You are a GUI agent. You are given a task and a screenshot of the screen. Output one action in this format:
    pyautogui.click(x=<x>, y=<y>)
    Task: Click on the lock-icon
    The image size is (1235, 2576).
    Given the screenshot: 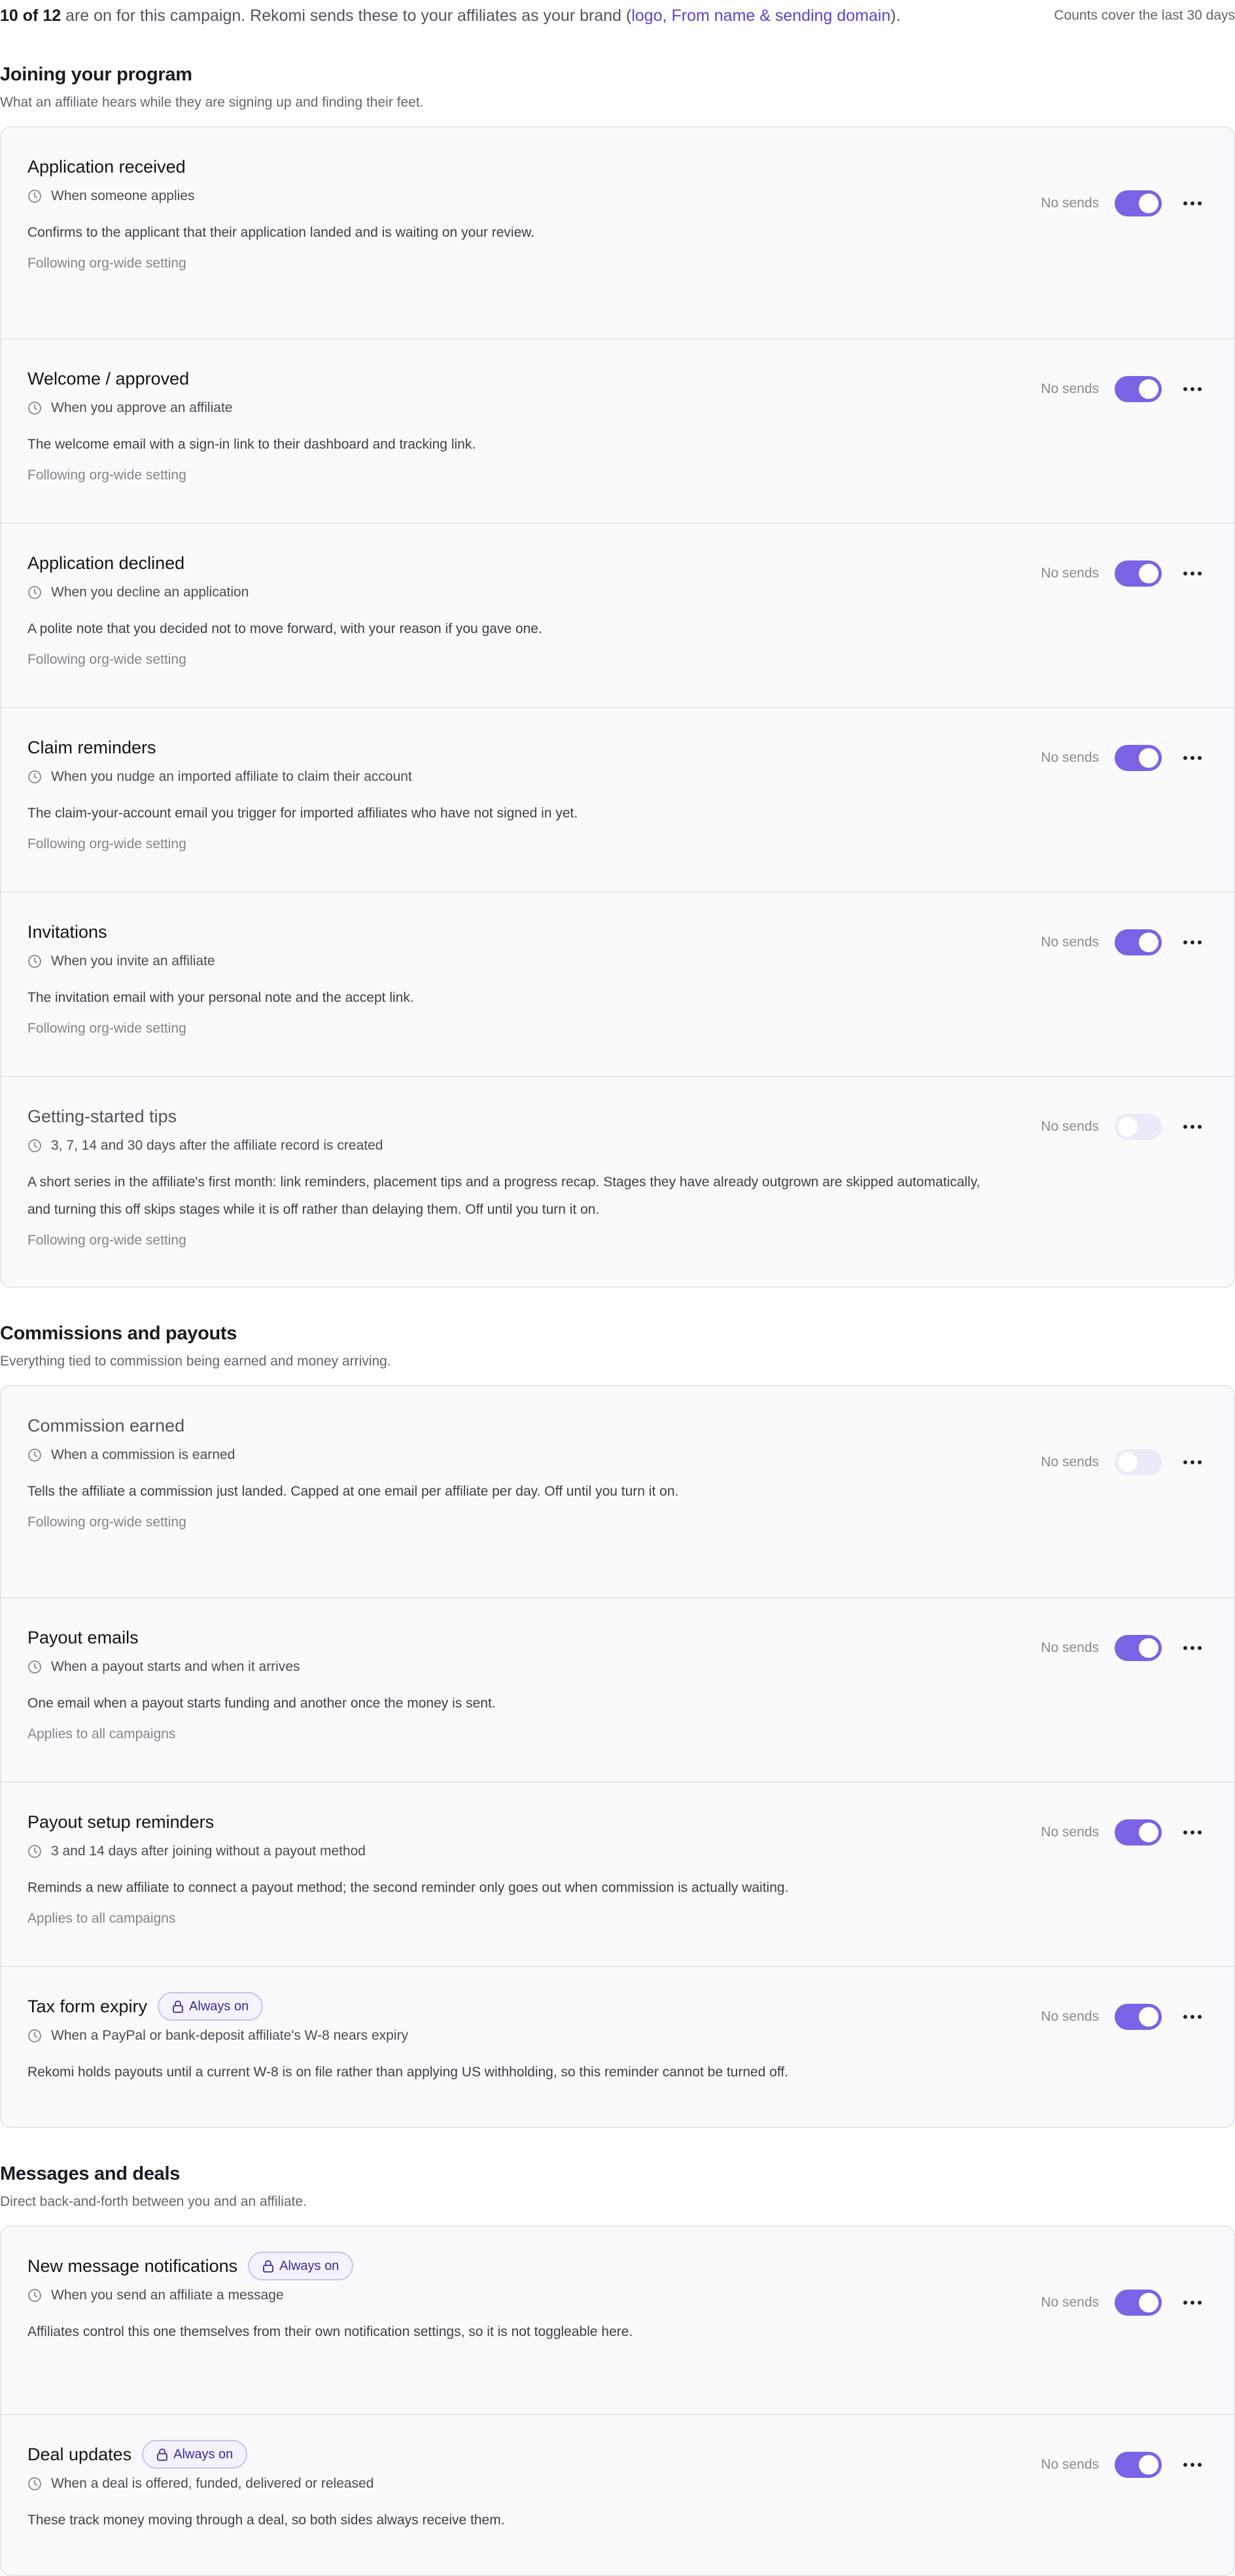 What is the action you would take?
    pyautogui.click(x=268, y=2266)
    